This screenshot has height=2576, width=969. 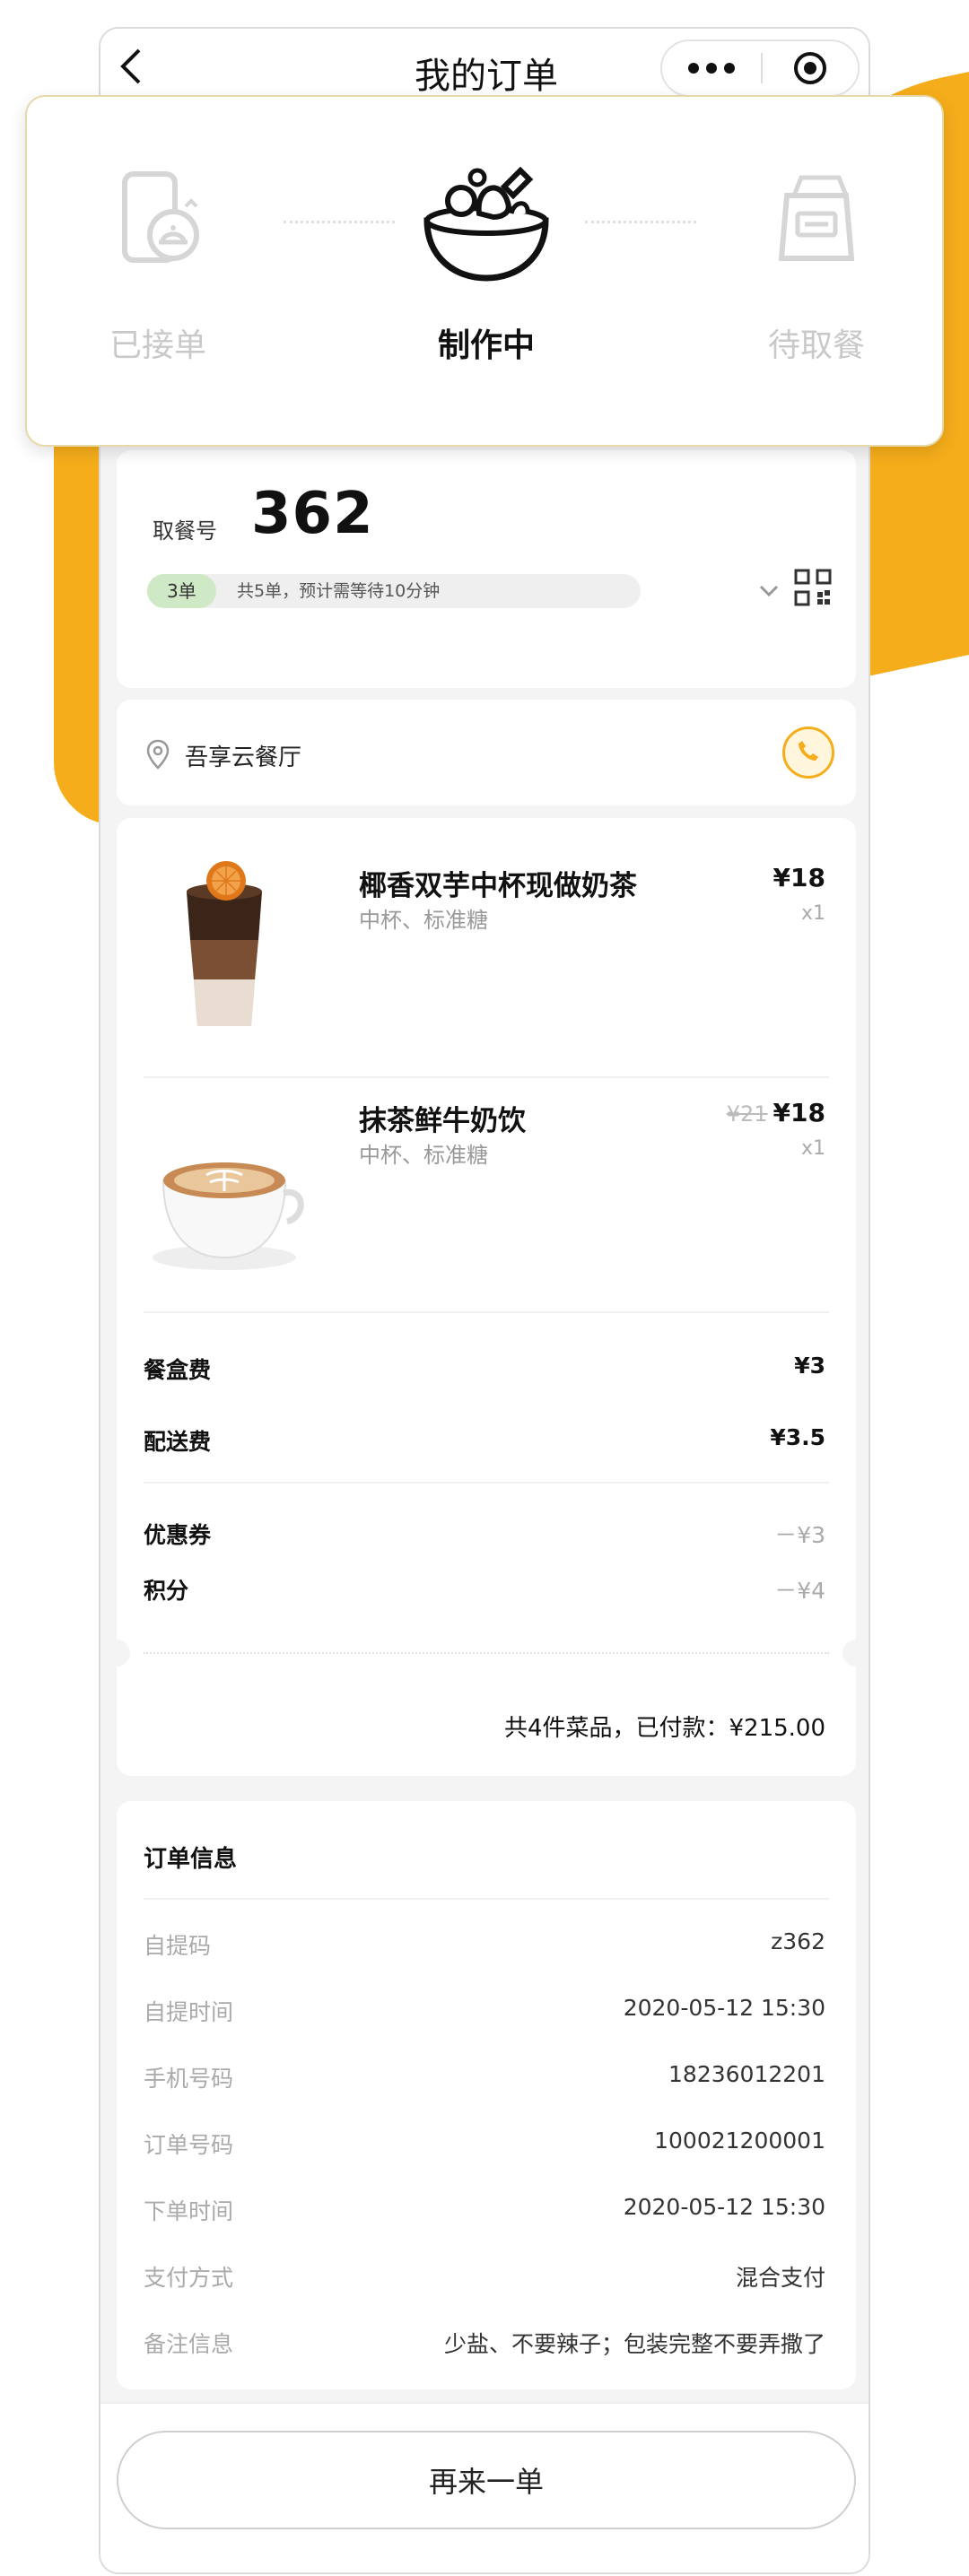 What do you see at coordinates (484, 2013) in the screenshot?
I see `info-row: 自提时间 2020-05-12 15:30` at bounding box center [484, 2013].